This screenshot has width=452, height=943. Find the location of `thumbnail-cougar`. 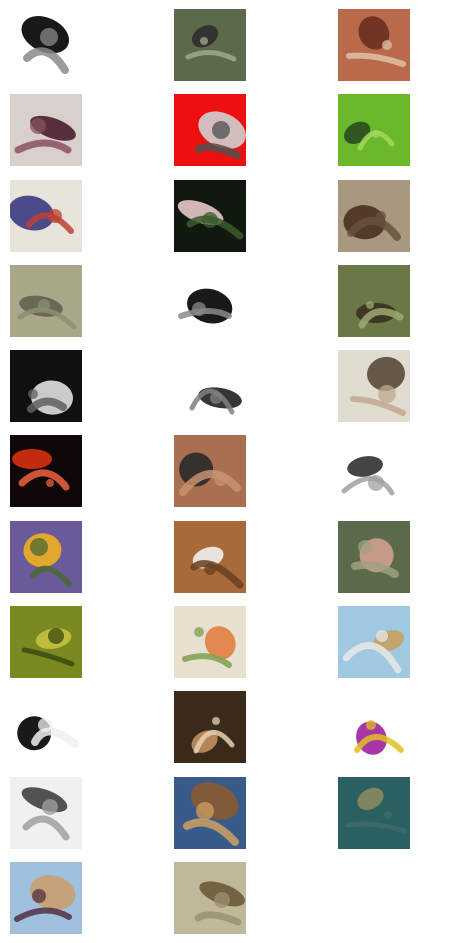

thumbnail-cougar is located at coordinates (210, 727).